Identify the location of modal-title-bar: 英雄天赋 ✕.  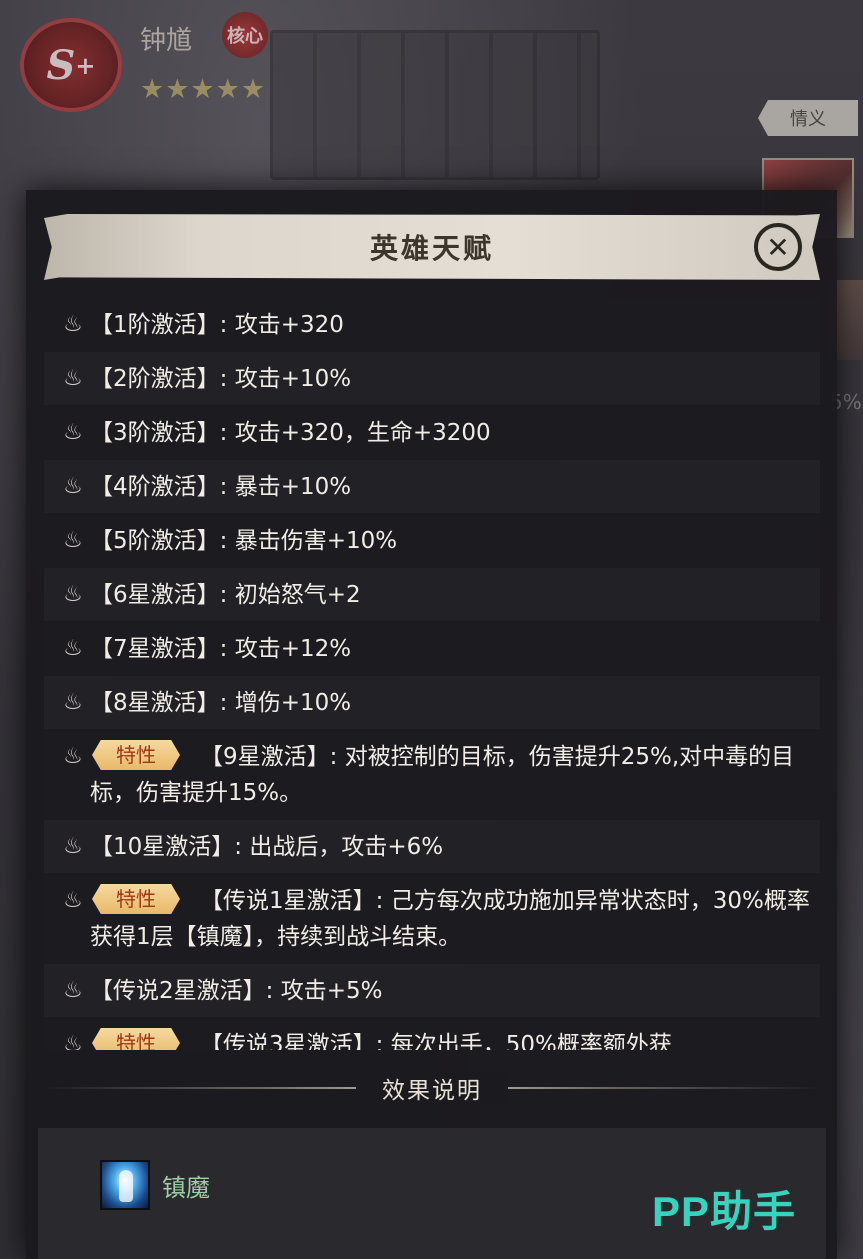
(432, 247).